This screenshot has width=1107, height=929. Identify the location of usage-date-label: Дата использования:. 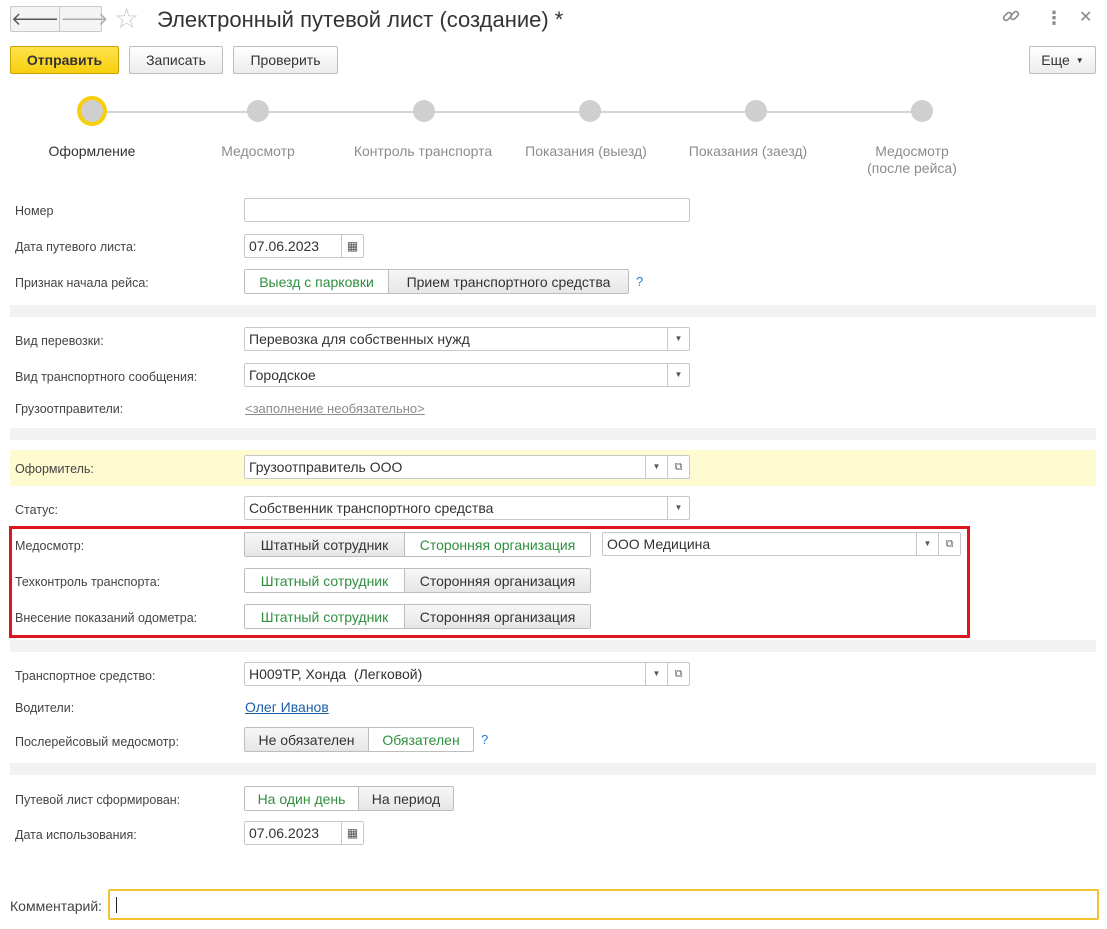
(76, 835).